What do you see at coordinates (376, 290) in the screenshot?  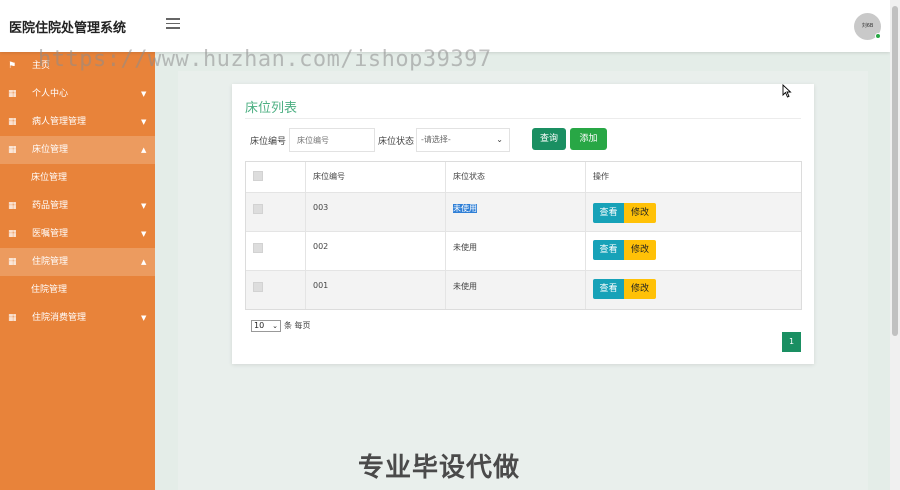 I see `bed-no-cell: 001` at bounding box center [376, 290].